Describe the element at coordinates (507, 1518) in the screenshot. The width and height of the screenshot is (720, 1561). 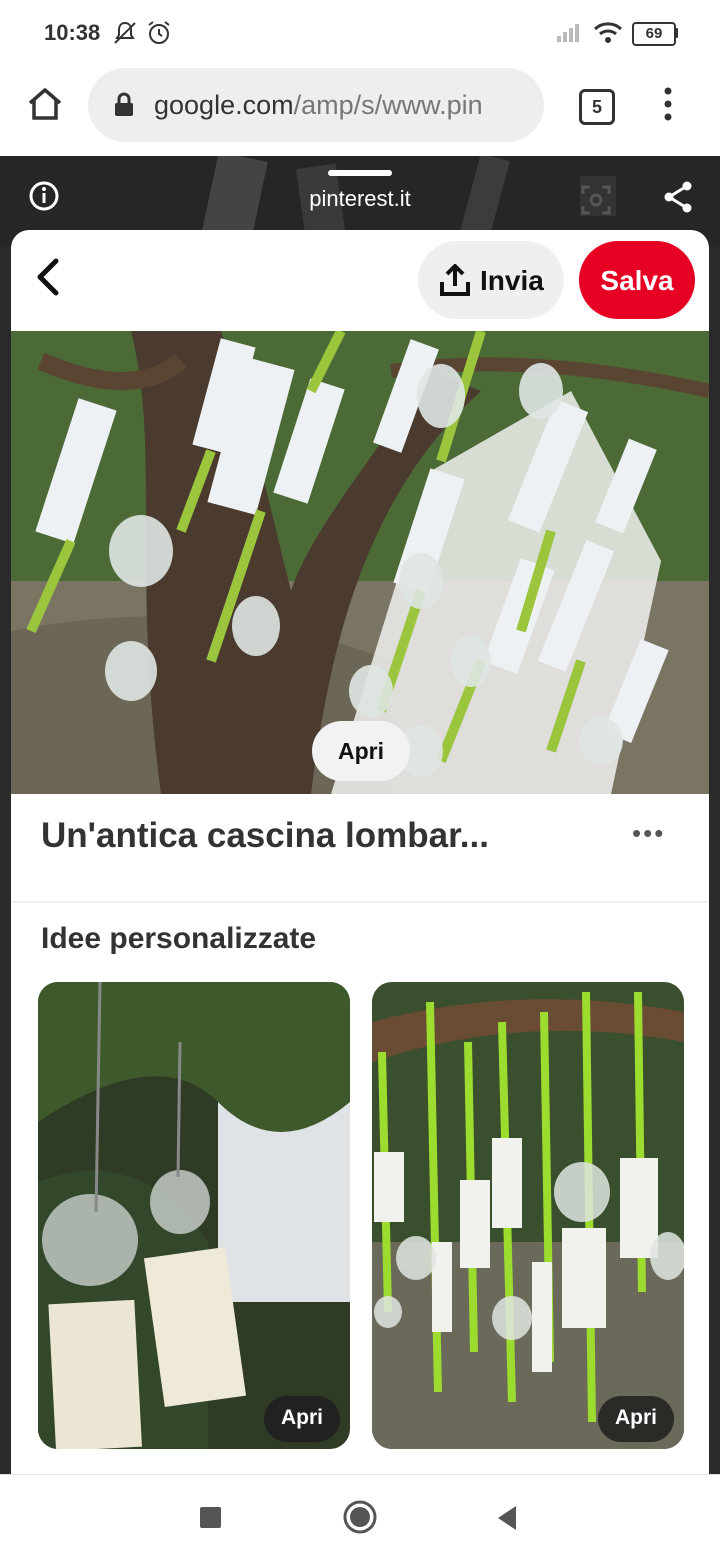
I see `back-nav-icon` at that location.